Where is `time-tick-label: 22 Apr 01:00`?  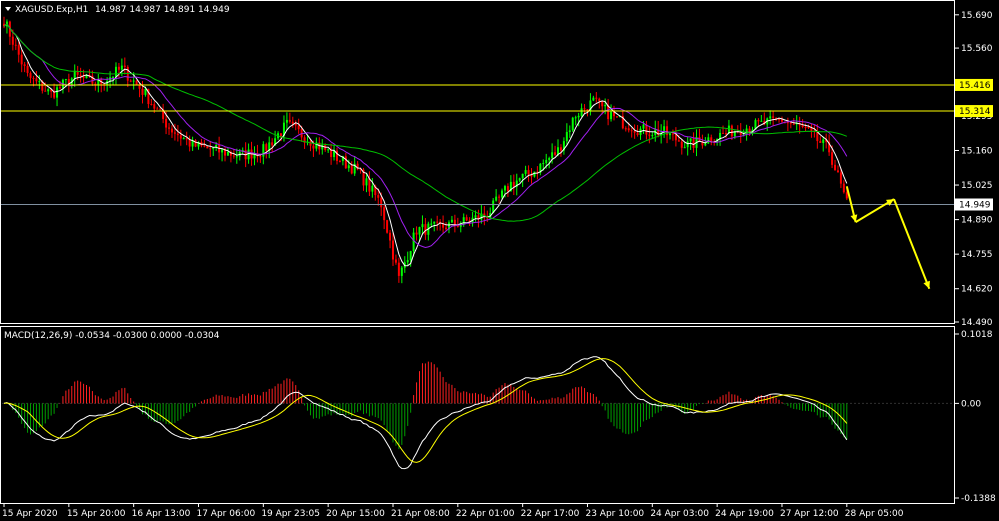 time-tick-label: 22 Apr 01:00 is located at coordinates (485, 514).